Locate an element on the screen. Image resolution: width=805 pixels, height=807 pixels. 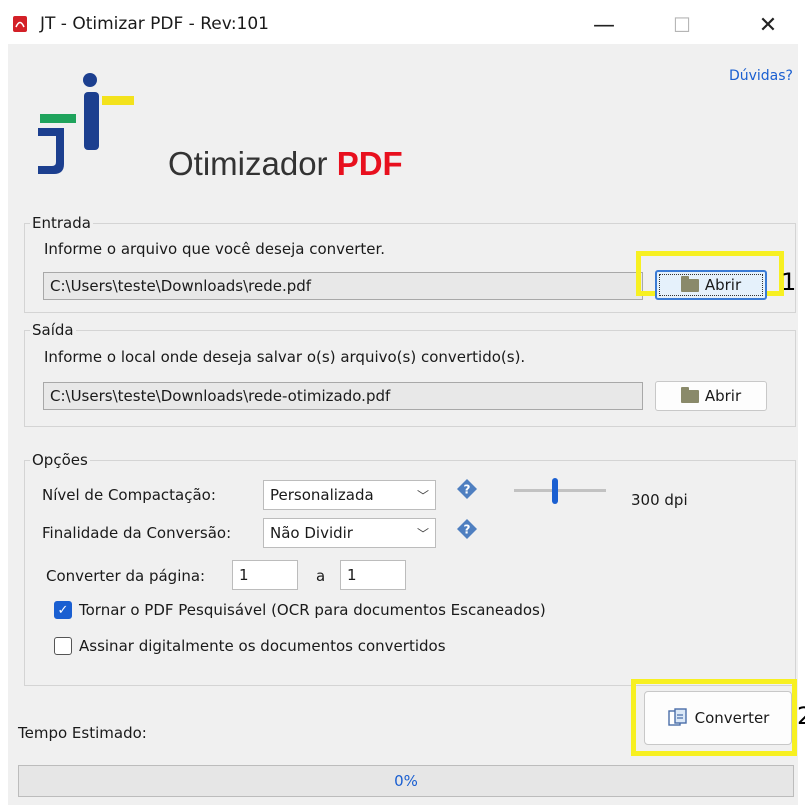
progress-bar: 0% is located at coordinates (406, 781).